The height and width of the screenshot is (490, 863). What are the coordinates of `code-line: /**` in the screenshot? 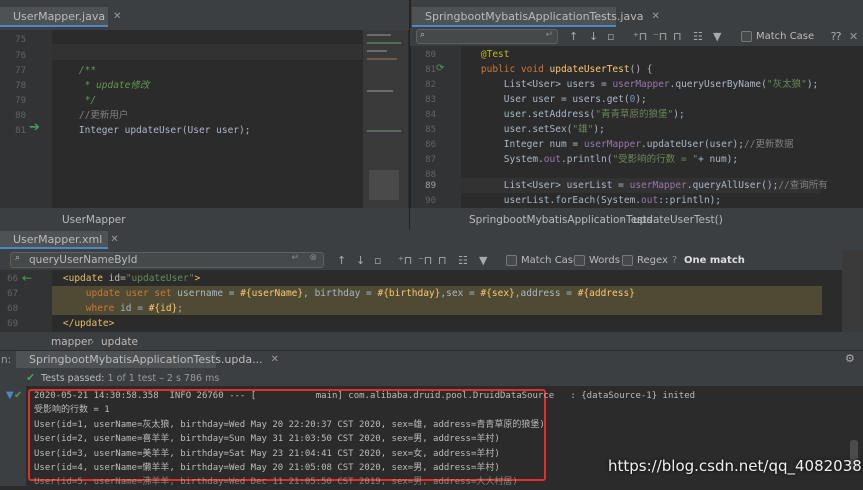 It's located at (76, 70).